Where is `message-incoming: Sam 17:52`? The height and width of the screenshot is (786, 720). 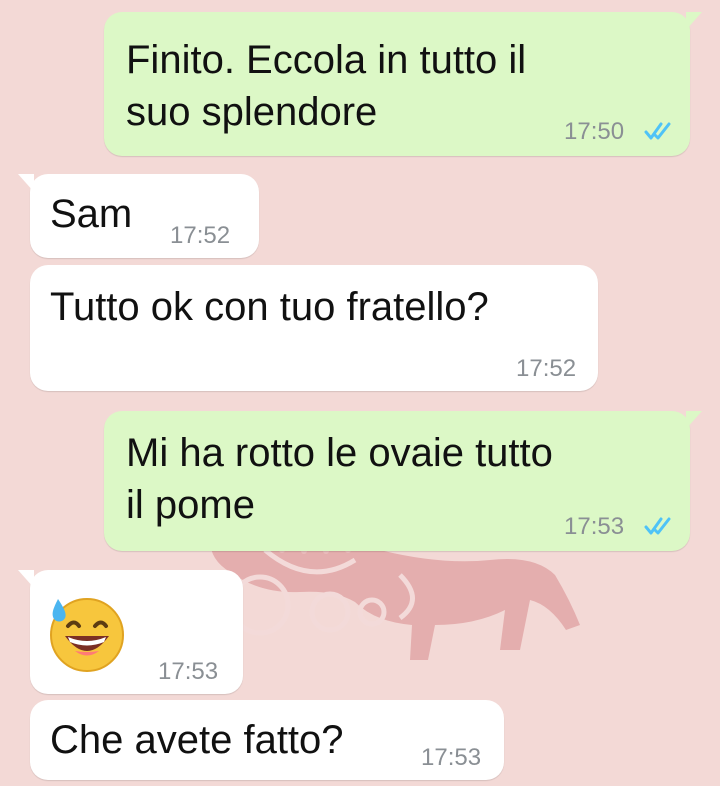
message-incoming: Sam 17:52 is located at coordinates (138, 216).